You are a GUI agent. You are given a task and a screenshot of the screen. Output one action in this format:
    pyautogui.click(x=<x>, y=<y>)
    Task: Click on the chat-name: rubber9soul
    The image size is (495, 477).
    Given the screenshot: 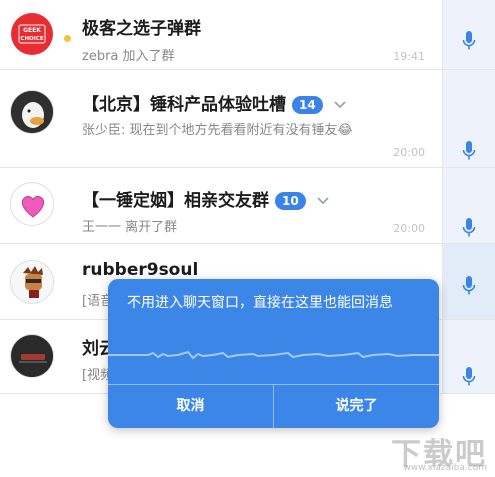 What is the action you would take?
    pyautogui.click(x=140, y=270)
    